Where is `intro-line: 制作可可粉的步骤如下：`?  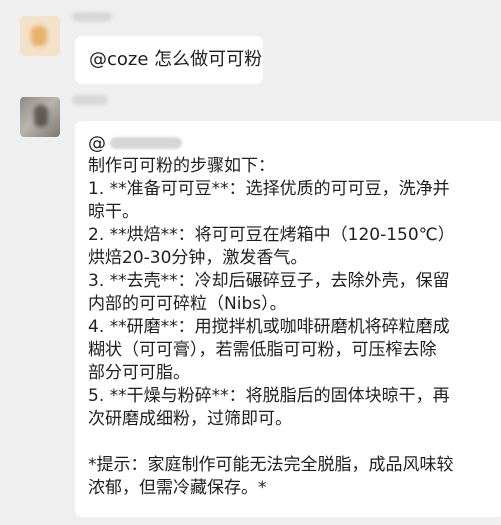 intro-line: 制作可可粉的步骤如下： is located at coordinates (181, 166).